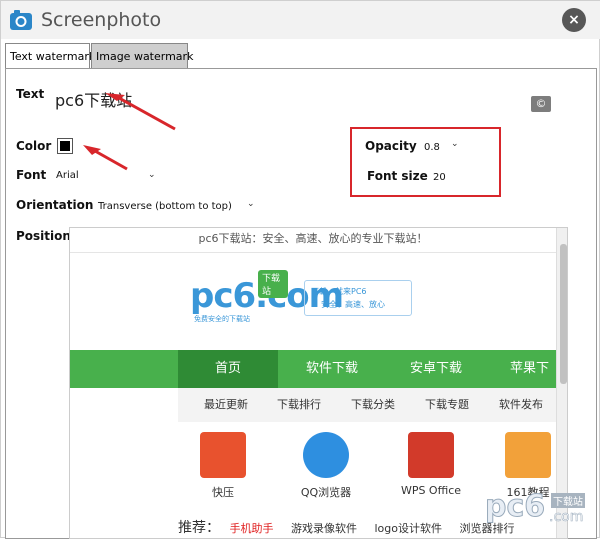 This screenshot has height=539, width=600. I want to click on color-label: Color, so click(34, 146).